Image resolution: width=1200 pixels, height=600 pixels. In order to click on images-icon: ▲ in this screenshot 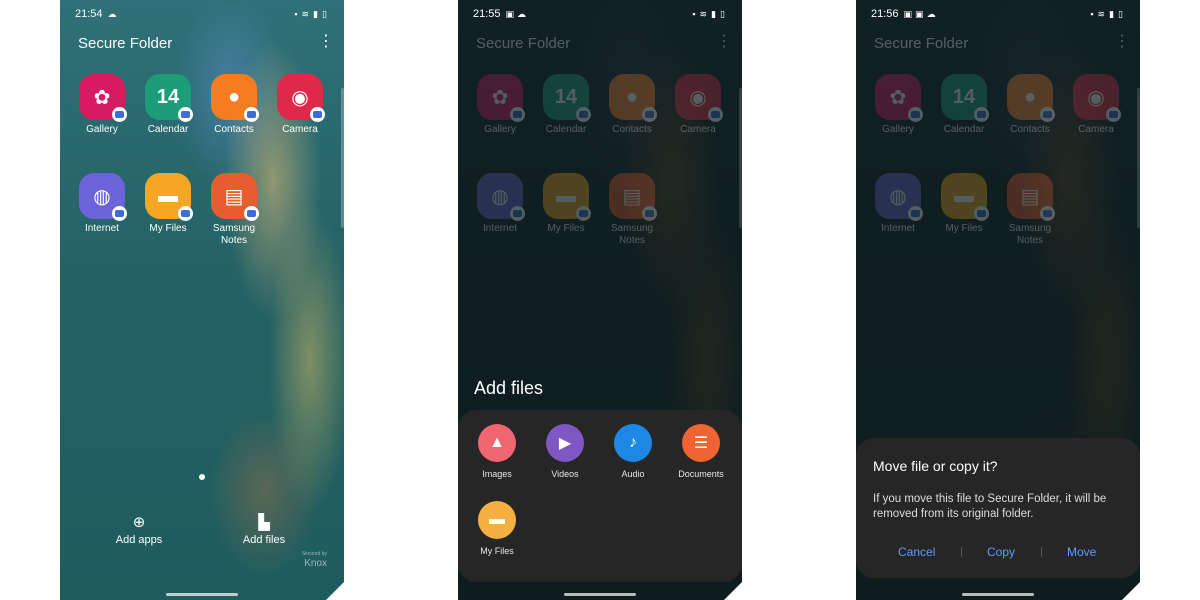, I will do `click(497, 443)`.